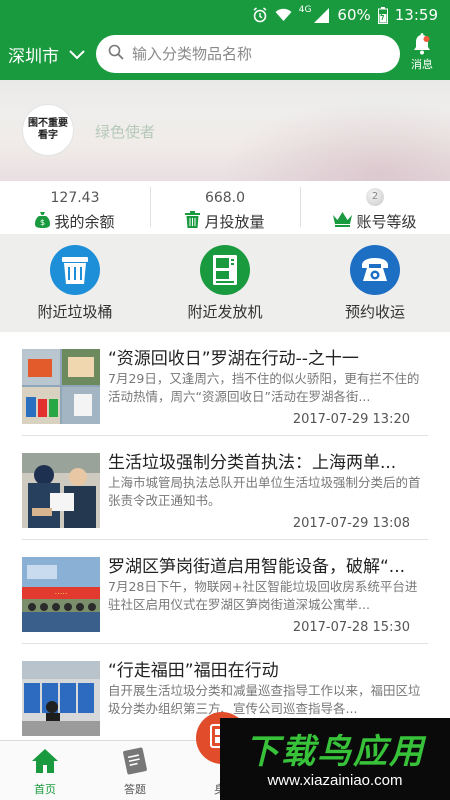 The height and width of the screenshot is (800, 450). I want to click on tab-label: 答题, so click(135, 789).